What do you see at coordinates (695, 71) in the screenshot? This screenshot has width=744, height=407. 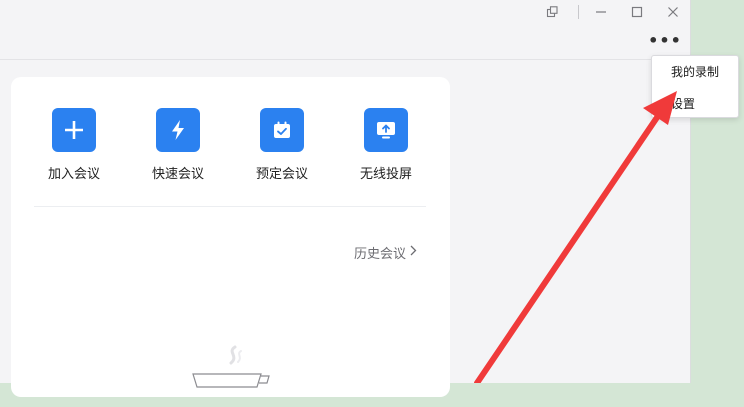 I see `menu-item-my-recordings: 我的录制` at bounding box center [695, 71].